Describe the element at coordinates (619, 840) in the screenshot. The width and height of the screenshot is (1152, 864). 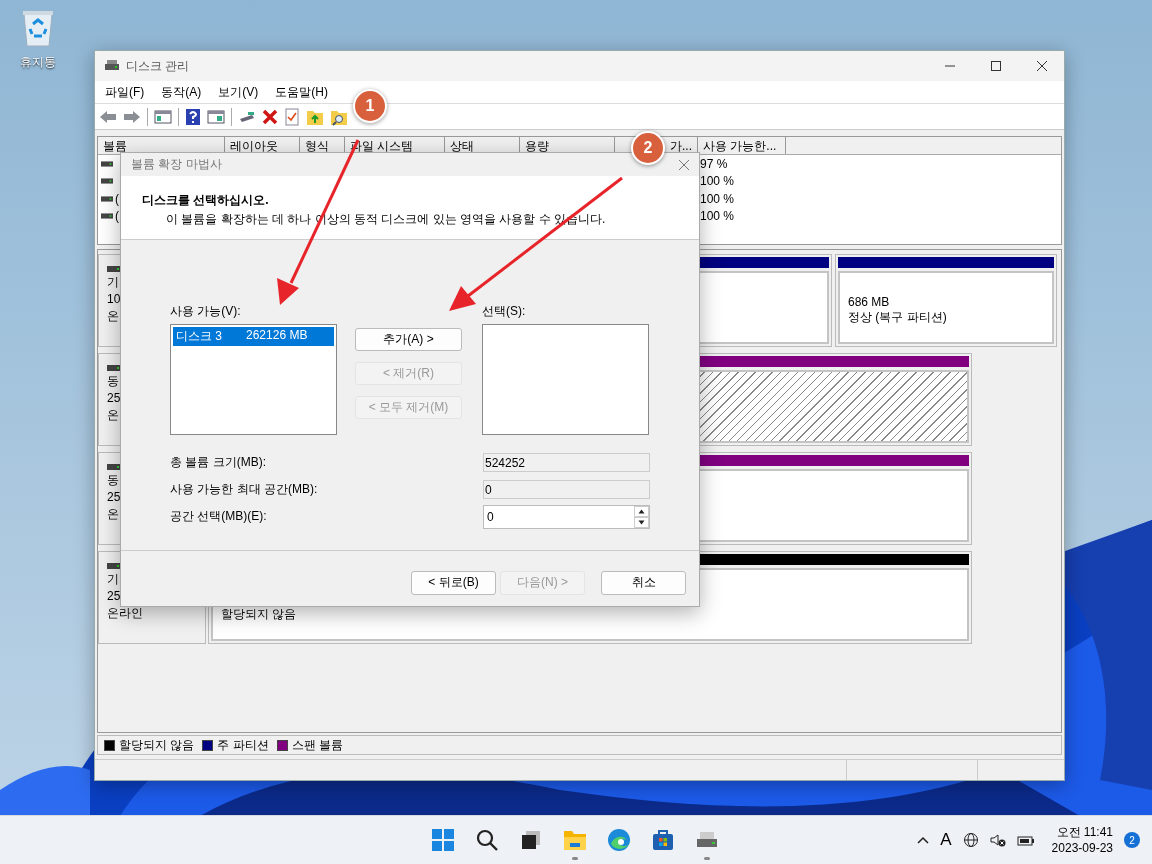
I see `browser-icon` at that location.